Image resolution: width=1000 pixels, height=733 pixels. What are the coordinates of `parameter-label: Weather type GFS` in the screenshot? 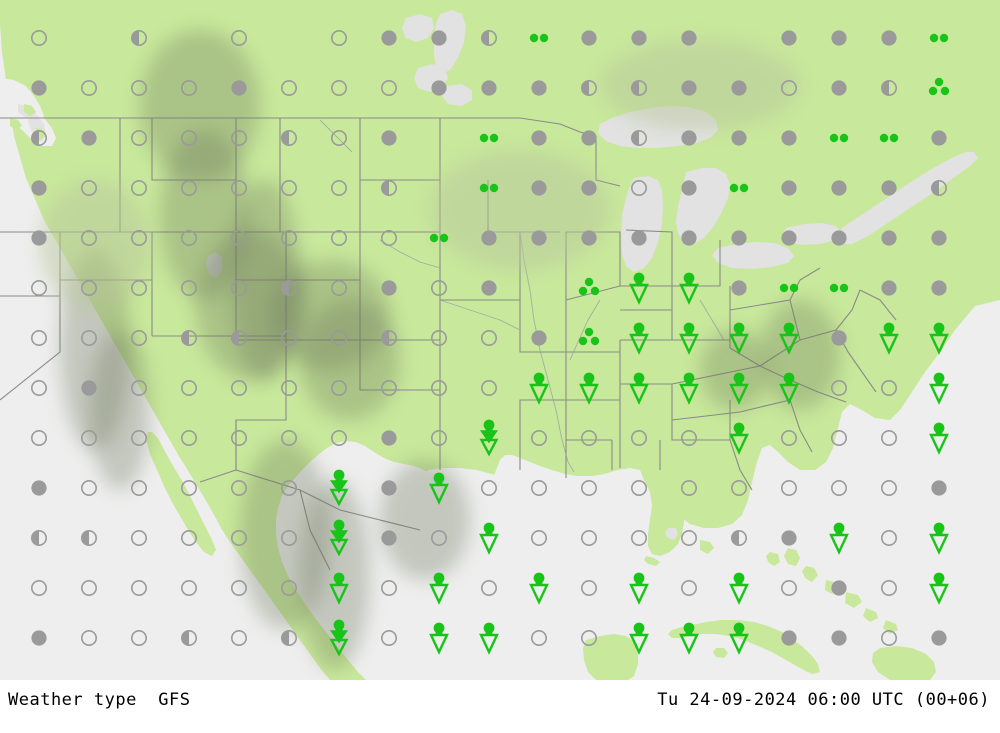 It's located at (99, 700).